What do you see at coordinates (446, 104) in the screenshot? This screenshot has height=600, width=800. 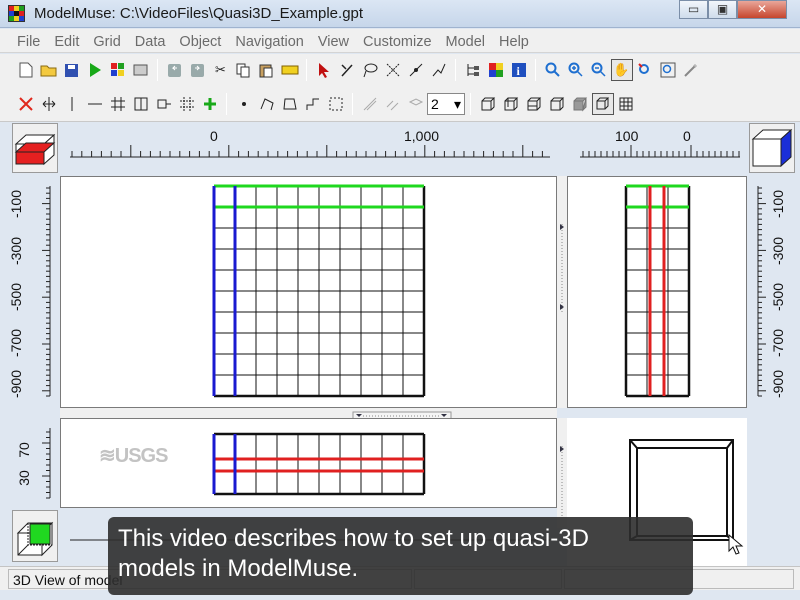 I see `layer-combo: 2 ▾` at bounding box center [446, 104].